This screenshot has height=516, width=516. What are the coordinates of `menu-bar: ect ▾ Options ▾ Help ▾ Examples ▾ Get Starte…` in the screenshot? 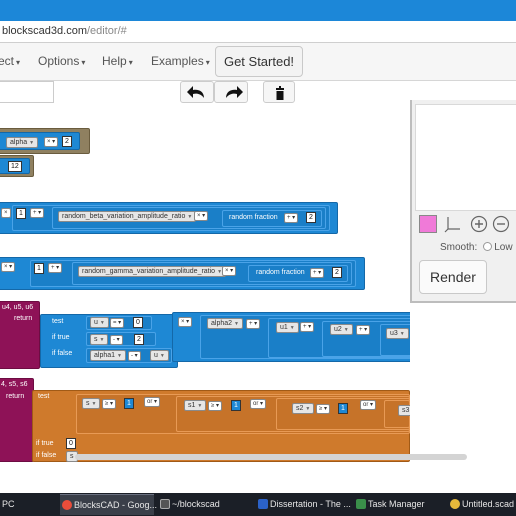 It's located at (258, 62).